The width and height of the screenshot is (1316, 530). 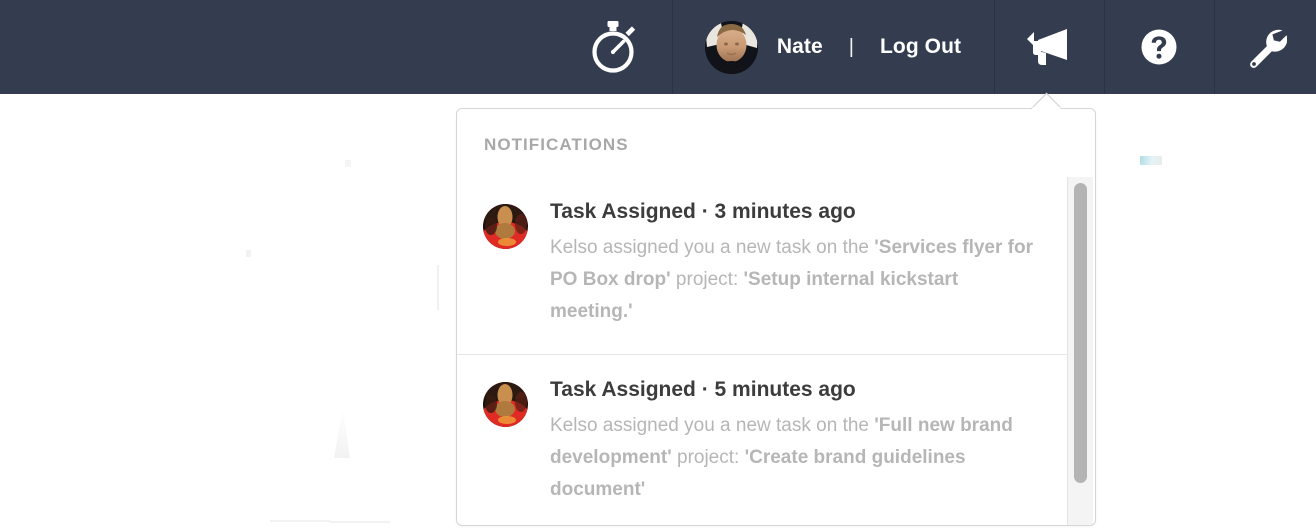 What do you see at coordinates (438, 287) in the screenshot?
I see `background-artifact-line-a` at bounding box center [438, 287].